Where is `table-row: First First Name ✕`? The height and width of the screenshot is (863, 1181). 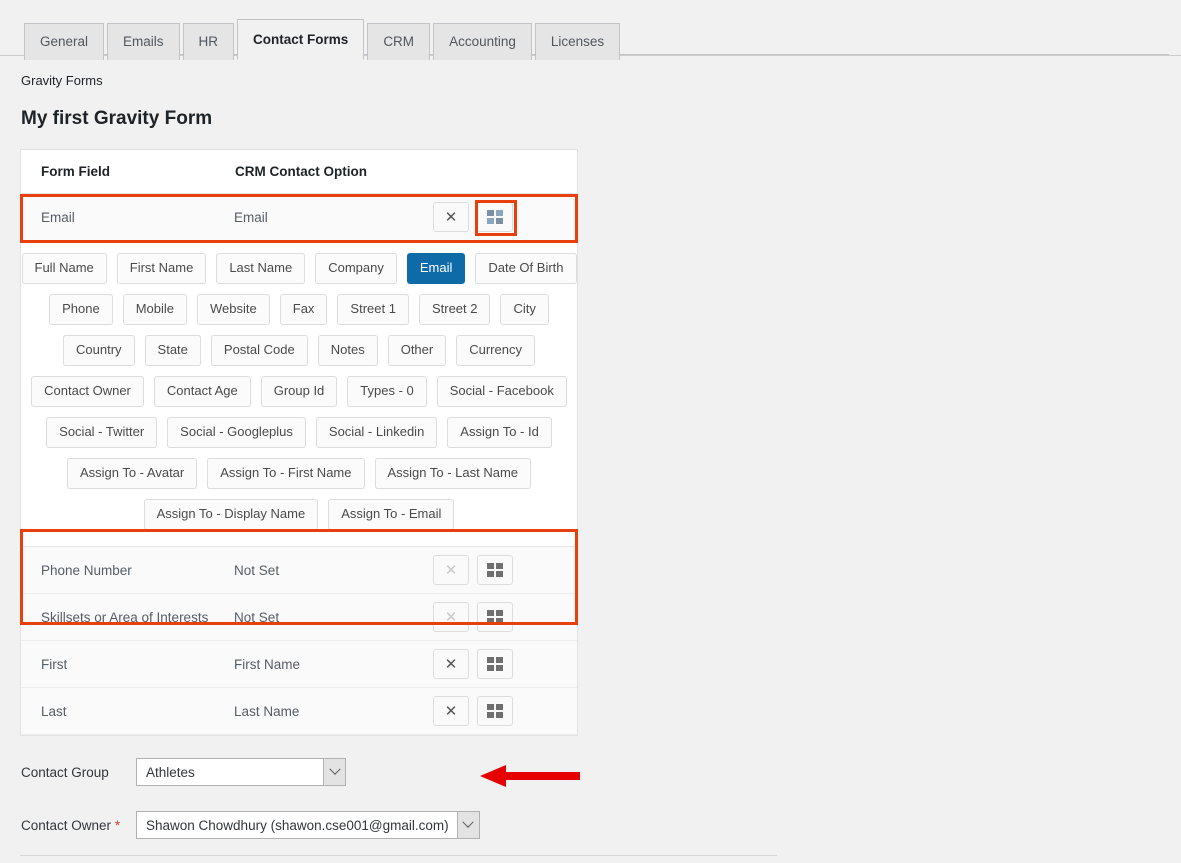 table-row: First First Name ✕ is located at coordinates (299, 664).